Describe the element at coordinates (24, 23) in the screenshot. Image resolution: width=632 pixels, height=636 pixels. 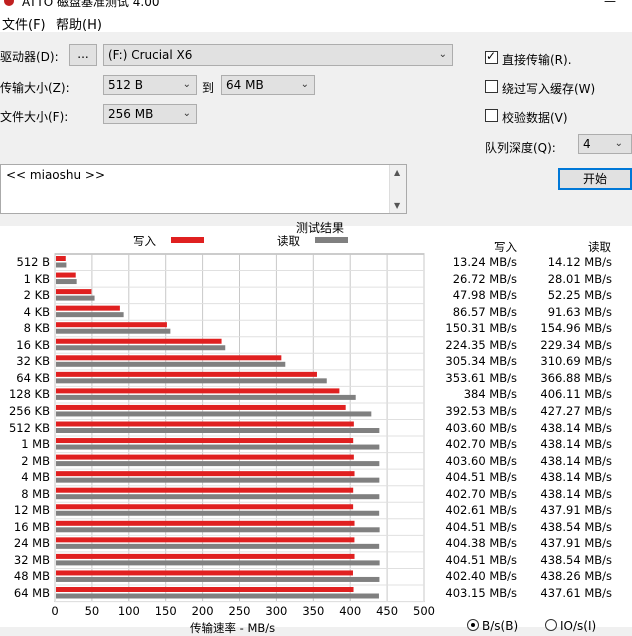
I see `menu-file: 文件(F)` at that location.